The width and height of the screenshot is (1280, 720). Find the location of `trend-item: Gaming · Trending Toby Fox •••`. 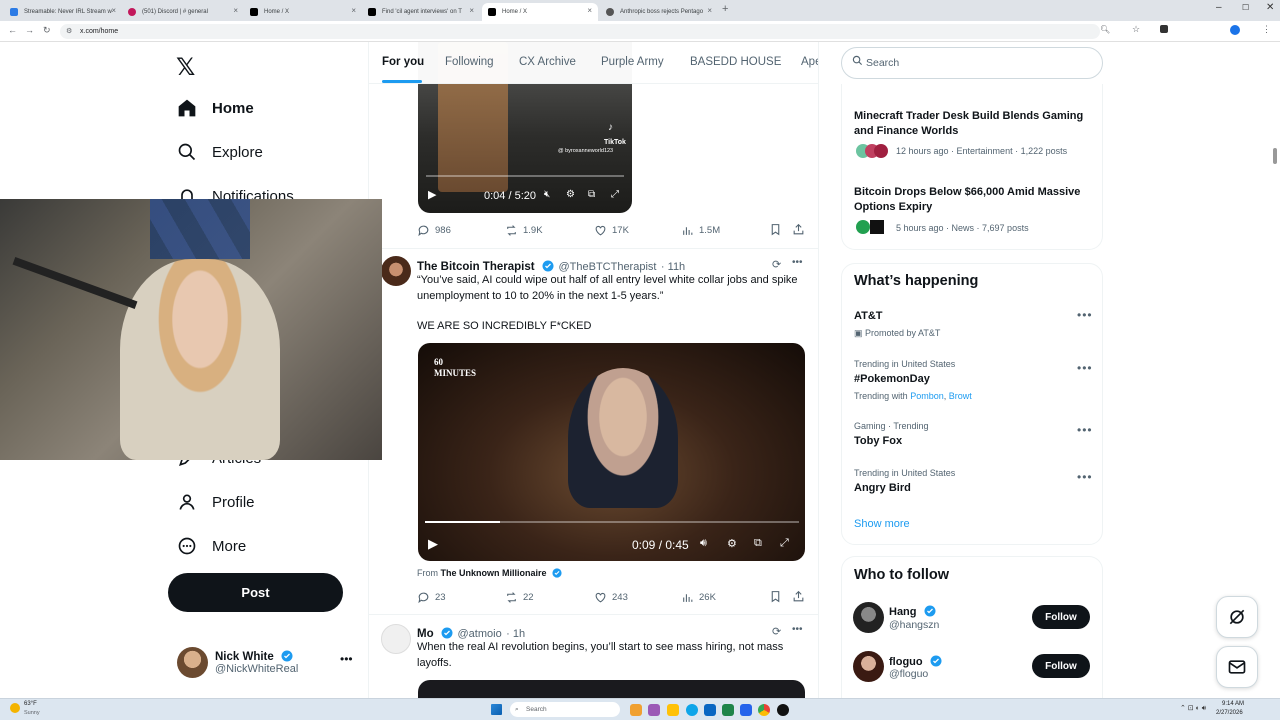

trend-item: Gaming · Trending Toby Fox ••• is located at coordinates (973, 437).